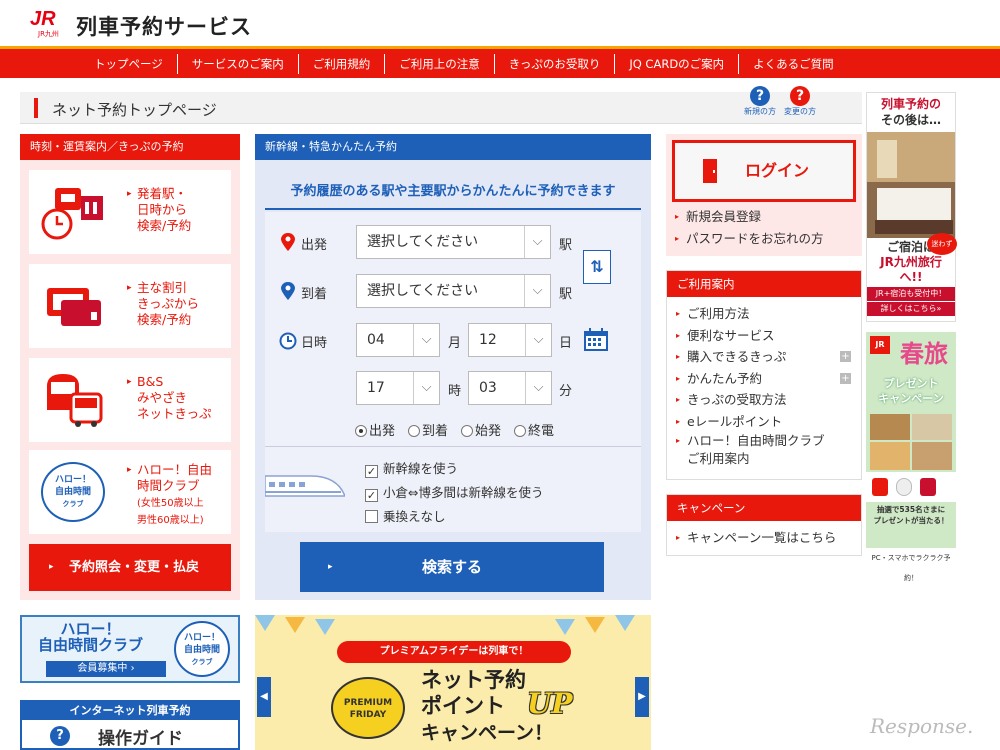 The image size is (1000, 750). What do you see at coordinates (411, 468) in the screenshot?
I see `use-shinkansen-checkbox: ✓ 新幹線を使う` at bounding box center [411, 468].